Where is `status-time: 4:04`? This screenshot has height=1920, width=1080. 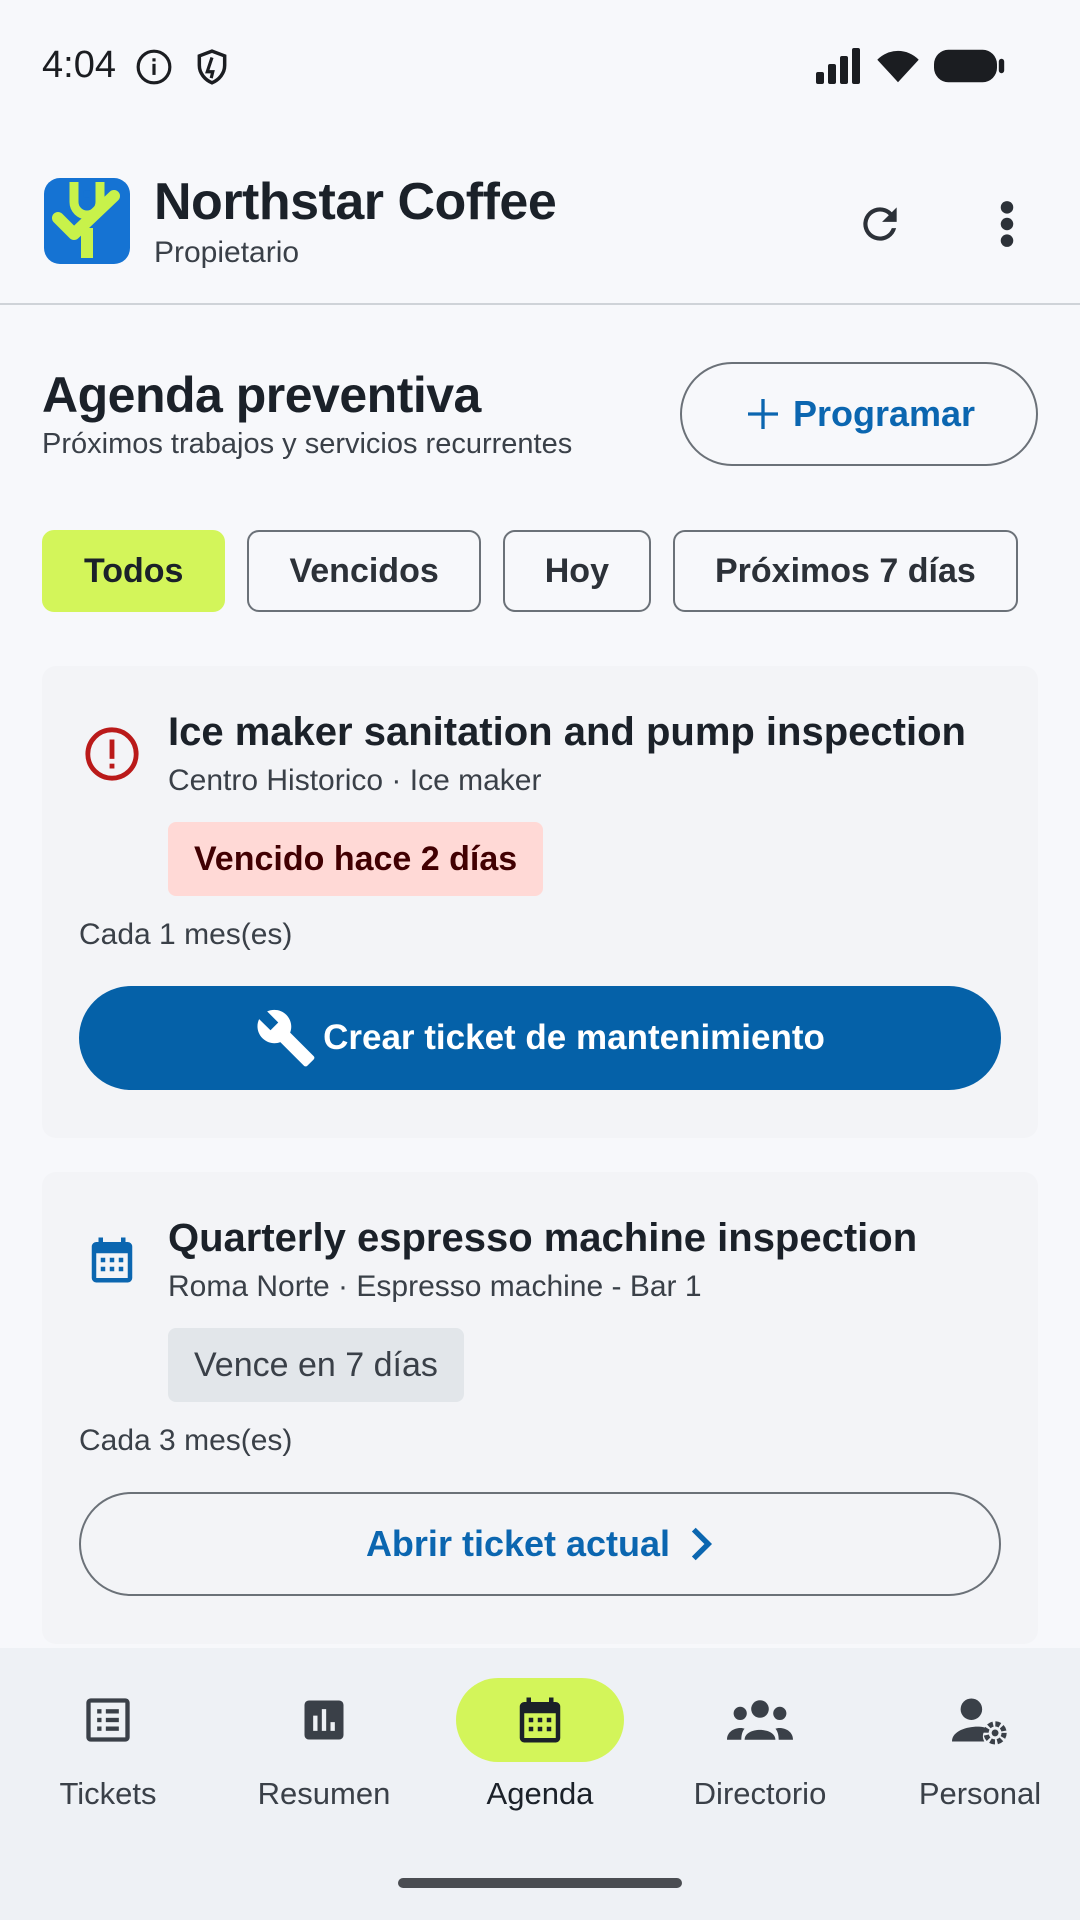
status-time: 4:04 is located at coordinates (79, 65).